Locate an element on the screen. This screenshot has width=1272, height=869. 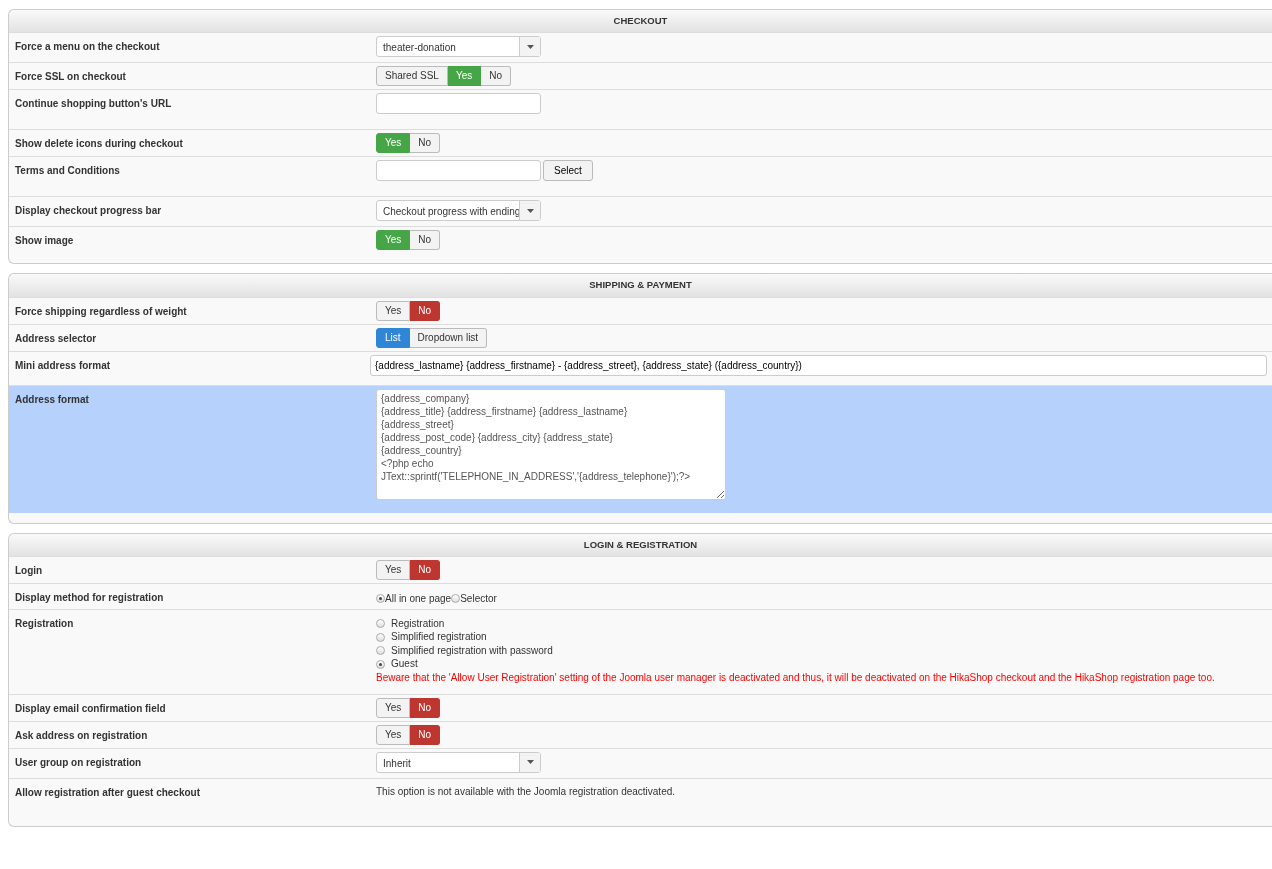
text-area: {address_company} {address_title} {address_firstname} {address_lastname} {address_street} {address_post_code} {address_city} {address_state} {address_country} <?php echo JText::sprintf('TELEPHONE_IN_ADDRESS','{address_telephone}');?> is located at coordinates (551, 444).